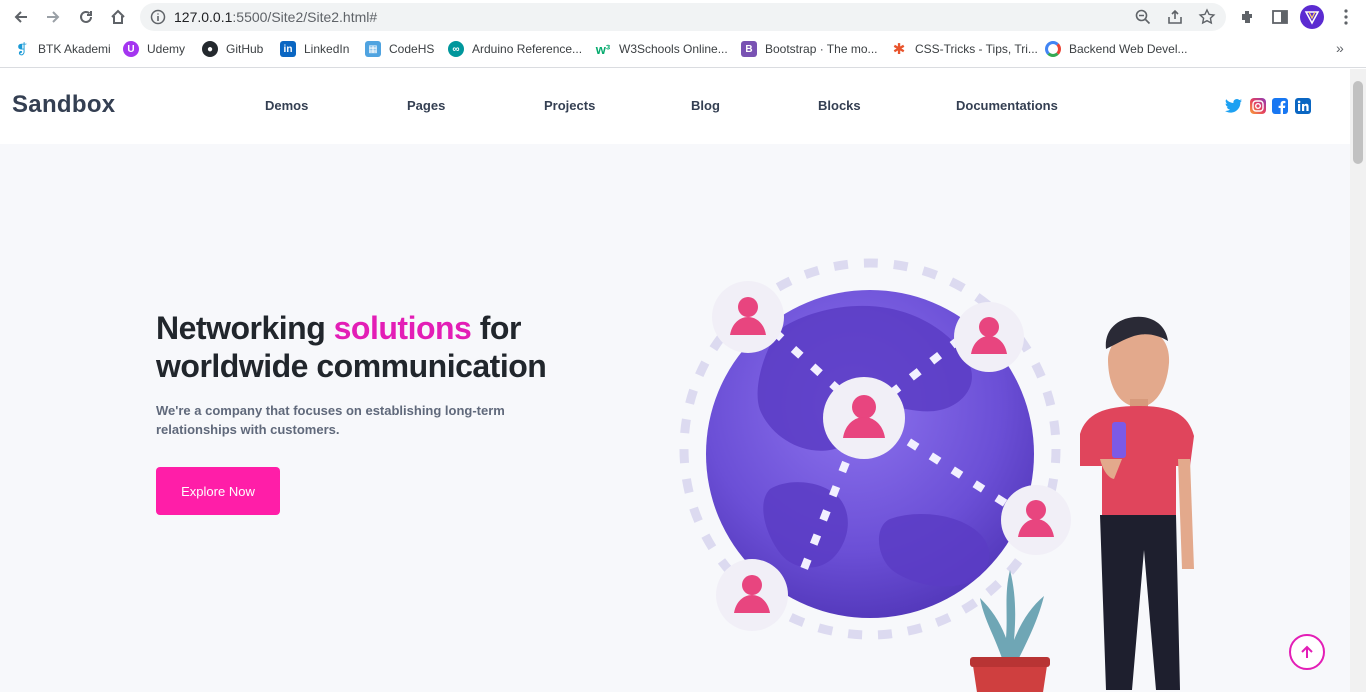  I want to click on url-host: 127.0.0.1, so click(203, 17).